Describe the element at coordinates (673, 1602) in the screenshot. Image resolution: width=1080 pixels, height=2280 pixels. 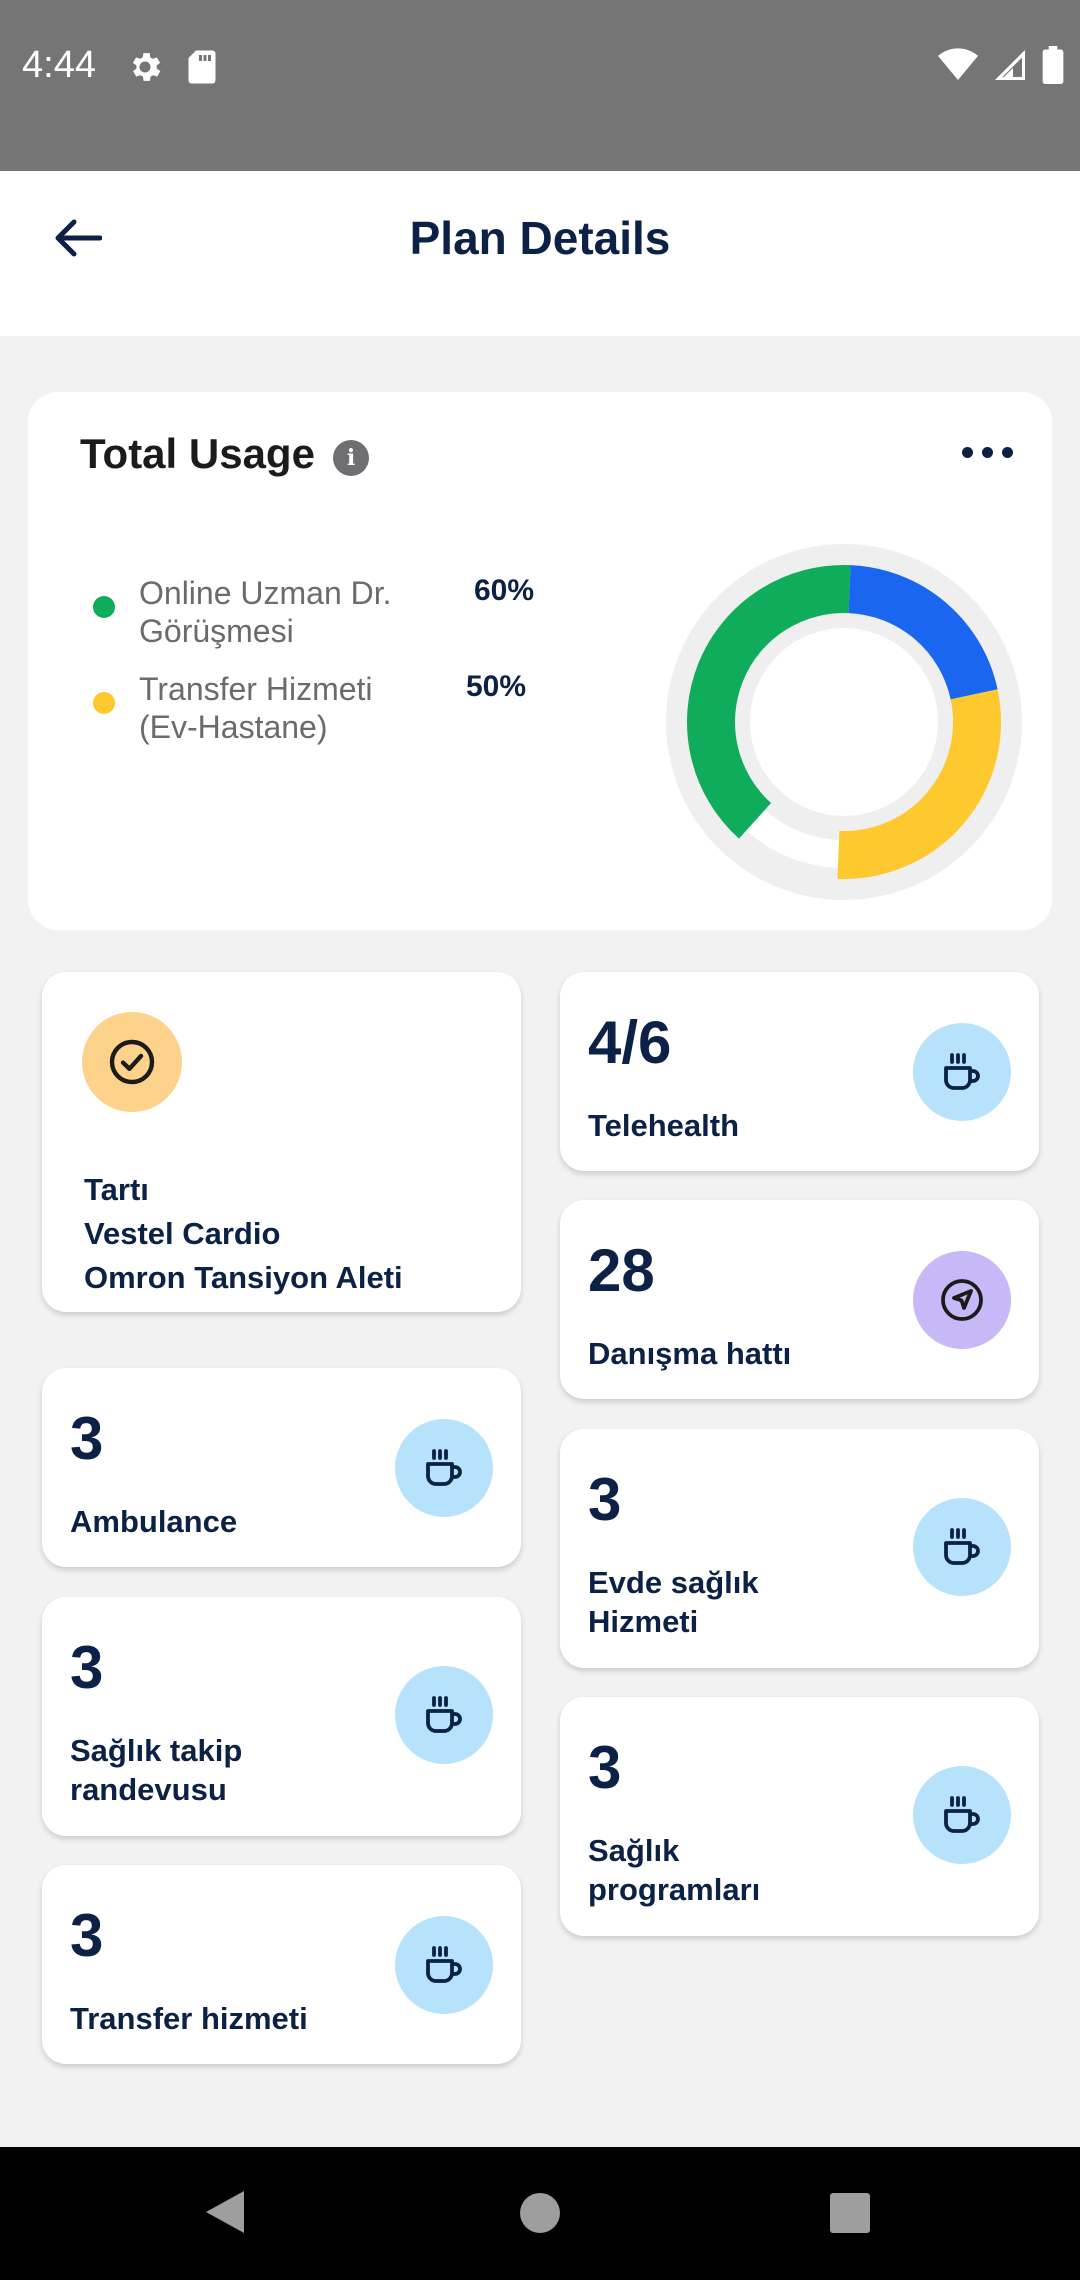
I see `evde-saglik-label: Evde sağlık Hizmeti` at that location.